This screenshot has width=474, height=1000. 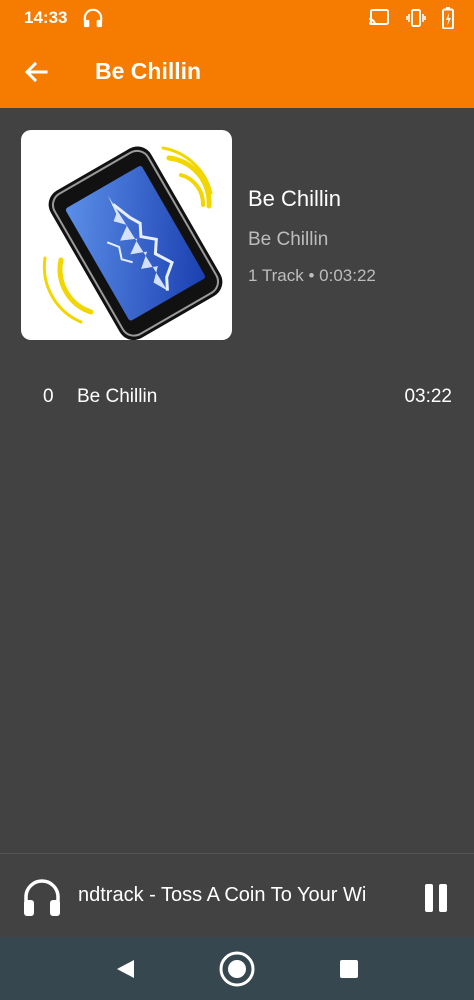 I want to click on app-bar: Be Chillin, so click(x=237, y=72).